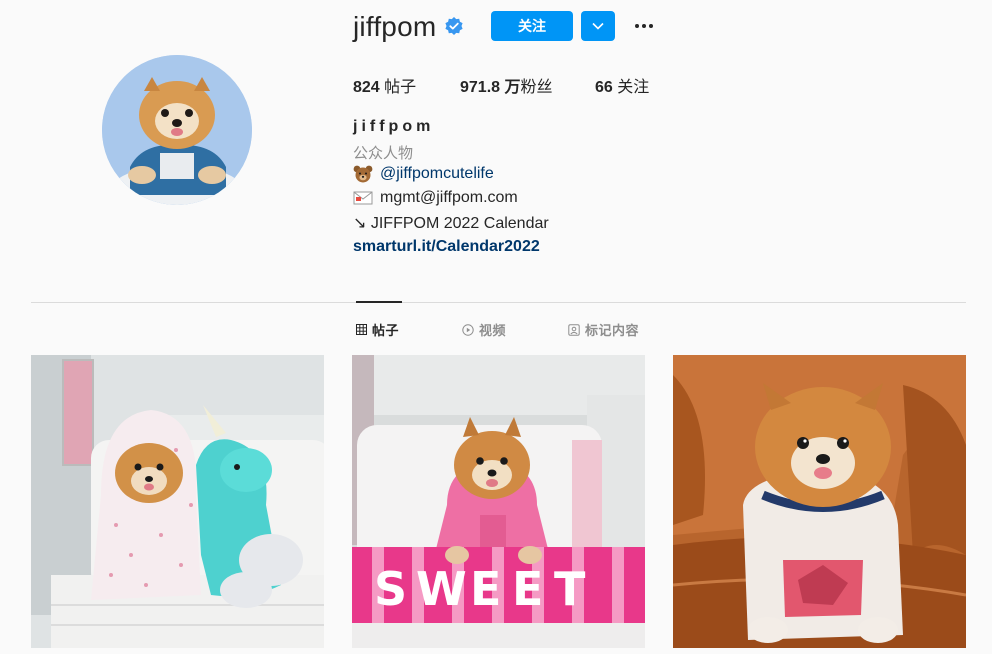  Describe the element at coordinates (390, 589) in the screenshot. I see `svg-text: S` at that location.